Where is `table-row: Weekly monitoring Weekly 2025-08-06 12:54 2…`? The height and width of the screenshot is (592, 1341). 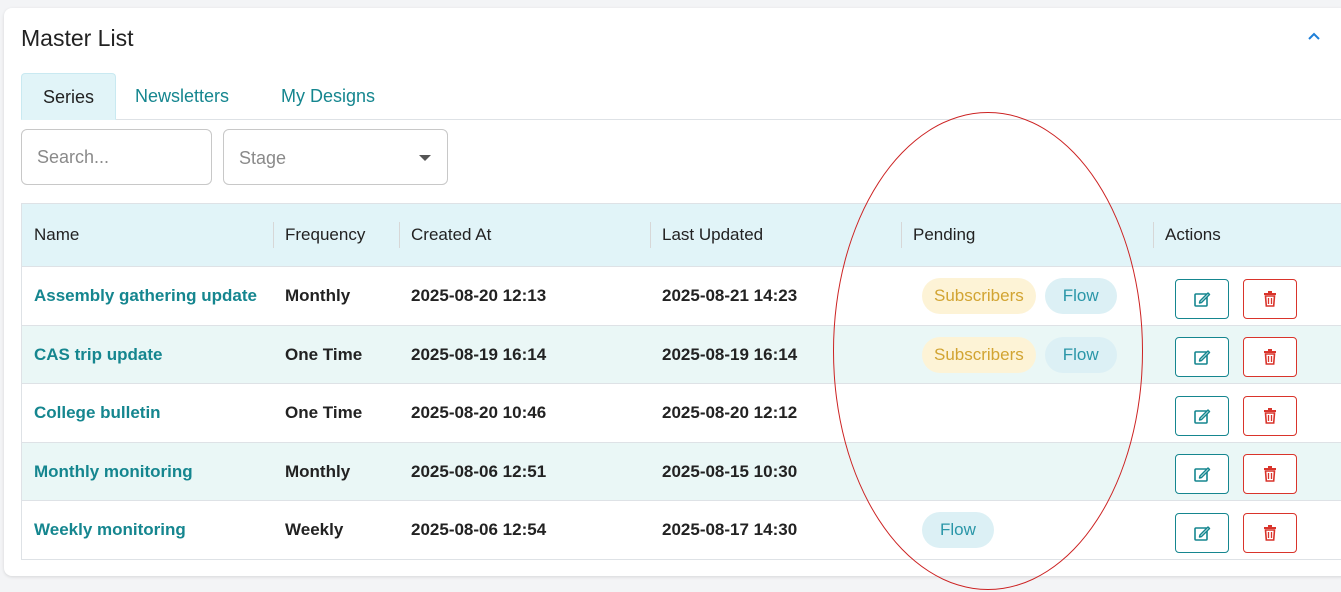
table-row: Weekly monitoring Weekly 2025-08-06 12:54 2… is located at coordinates (681, 530).